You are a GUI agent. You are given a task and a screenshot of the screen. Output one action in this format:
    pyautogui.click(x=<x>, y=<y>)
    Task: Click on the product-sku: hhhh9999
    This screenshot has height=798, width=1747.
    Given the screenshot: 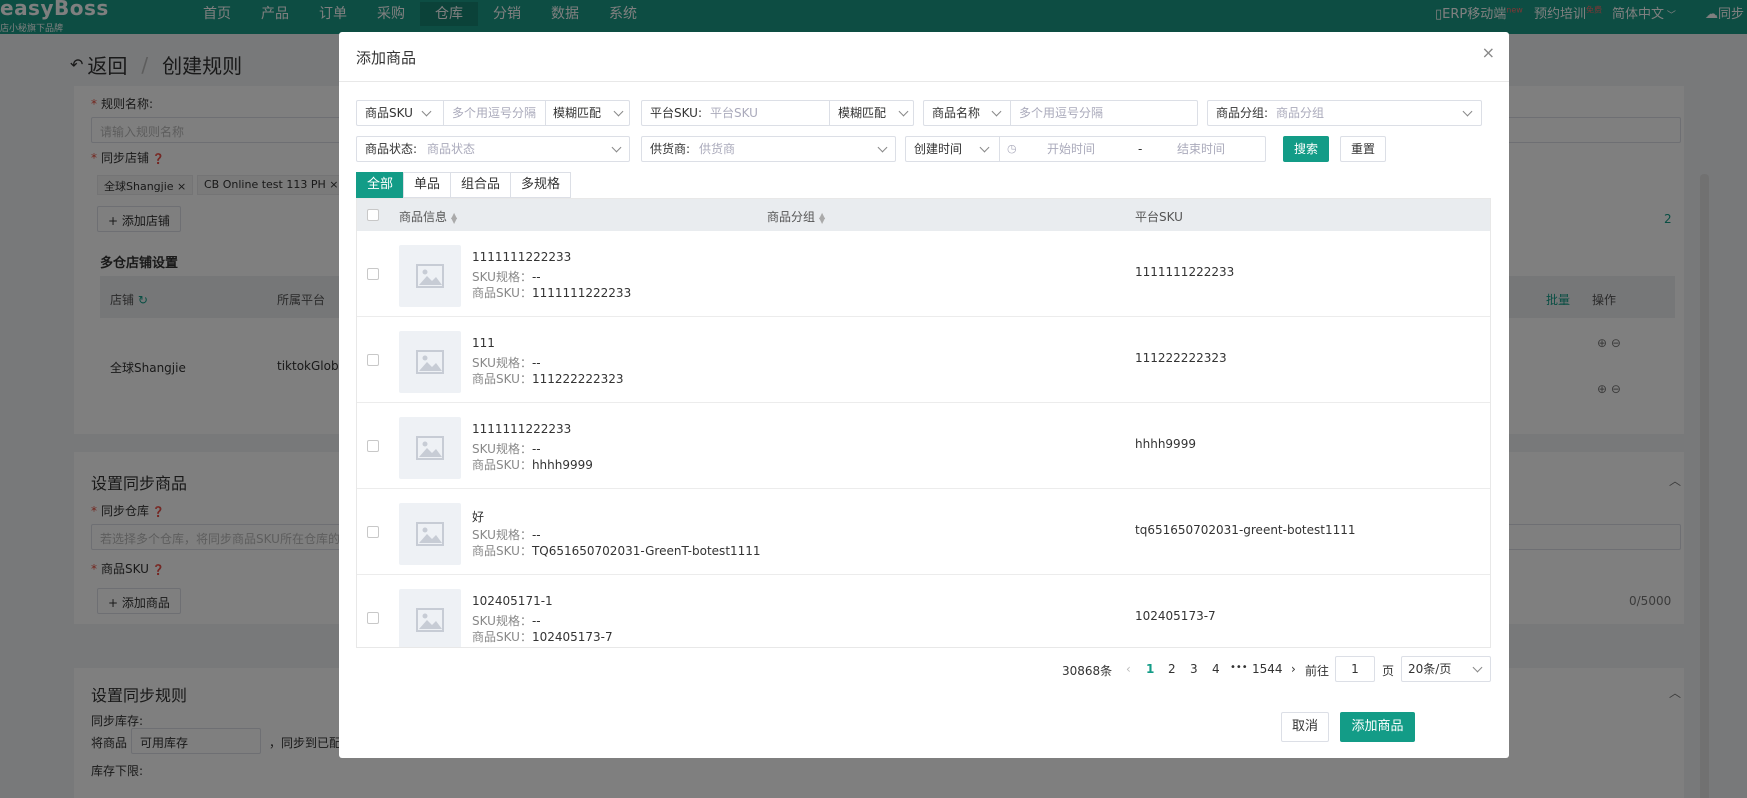 What is the action you would take?
    pyautogui.click(x=562, y=465)
    